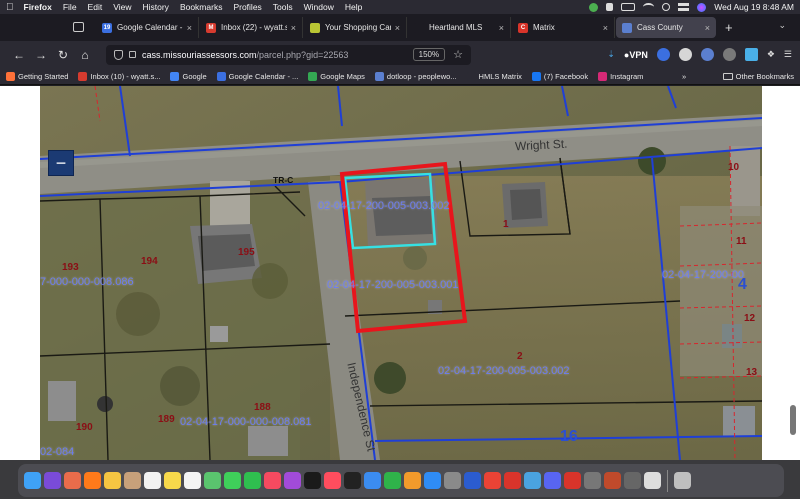  I want to click on downloads-icon: ⇣, so click(611, 54).